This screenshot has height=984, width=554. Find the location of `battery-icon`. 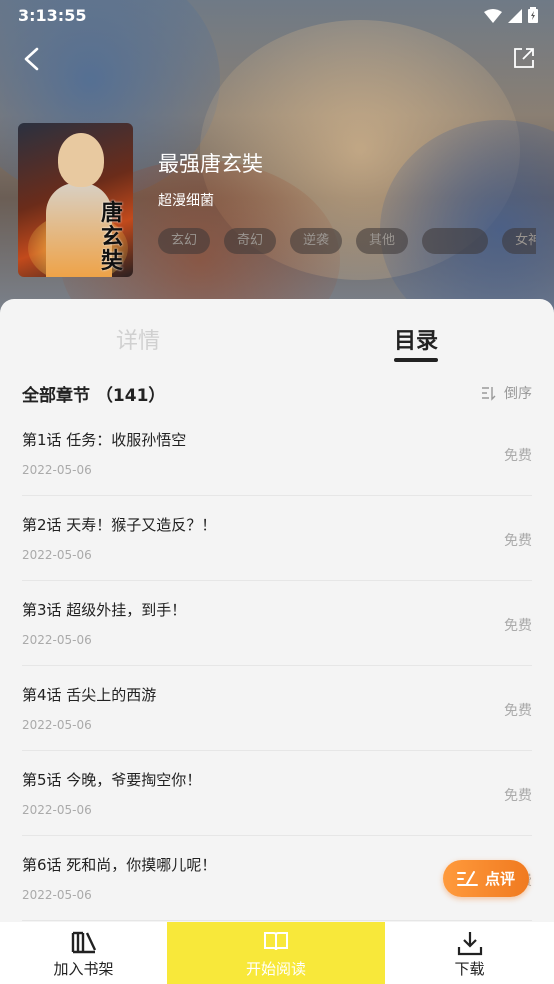

battery-icon is located at coordinates (533, 17).